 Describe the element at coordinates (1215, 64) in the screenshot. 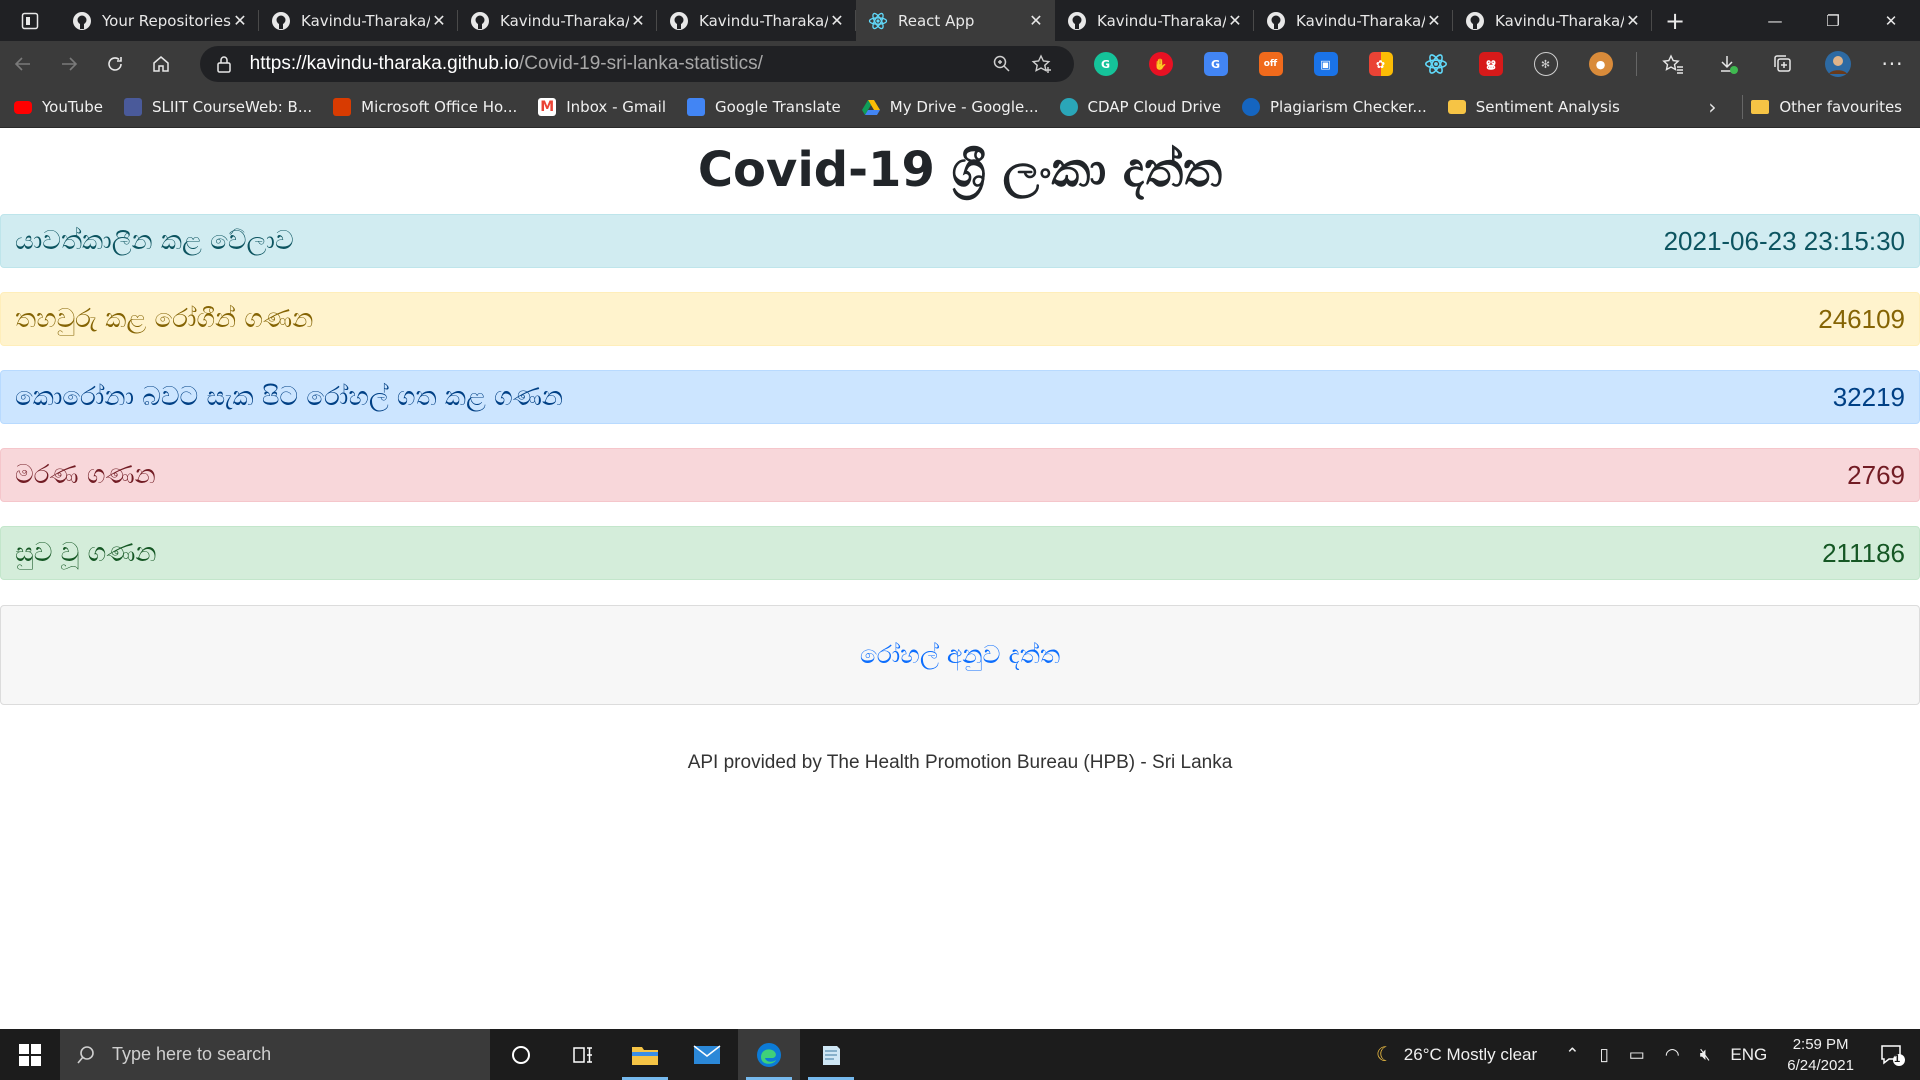

I see `google-translate-extension: G` at that location.